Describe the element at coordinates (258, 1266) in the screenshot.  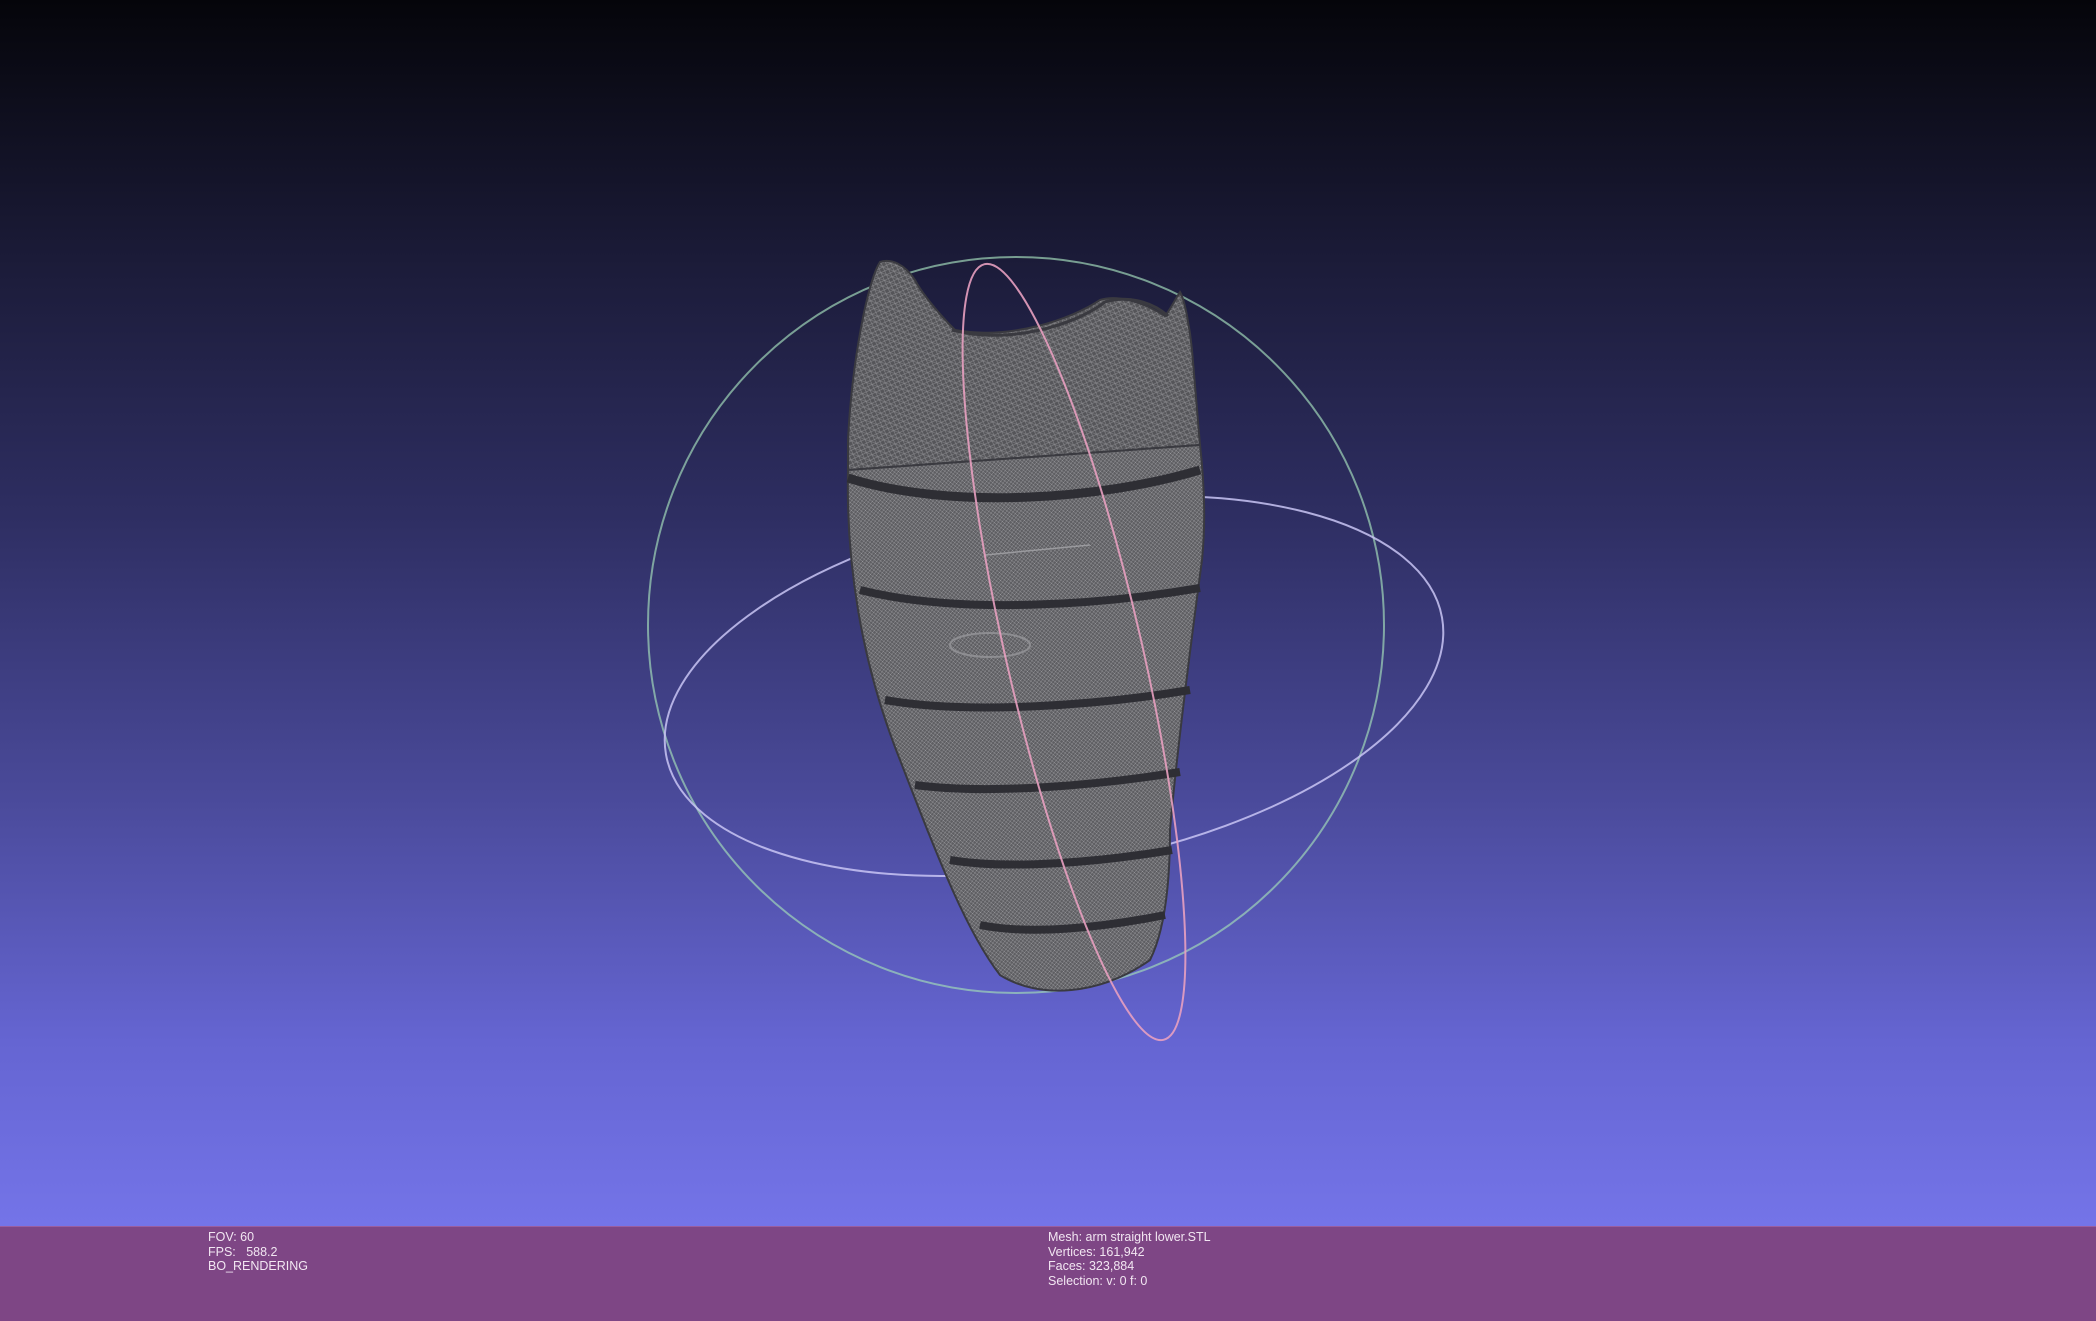
I see `render-mode-readout: BO_RENDERING` at that location.